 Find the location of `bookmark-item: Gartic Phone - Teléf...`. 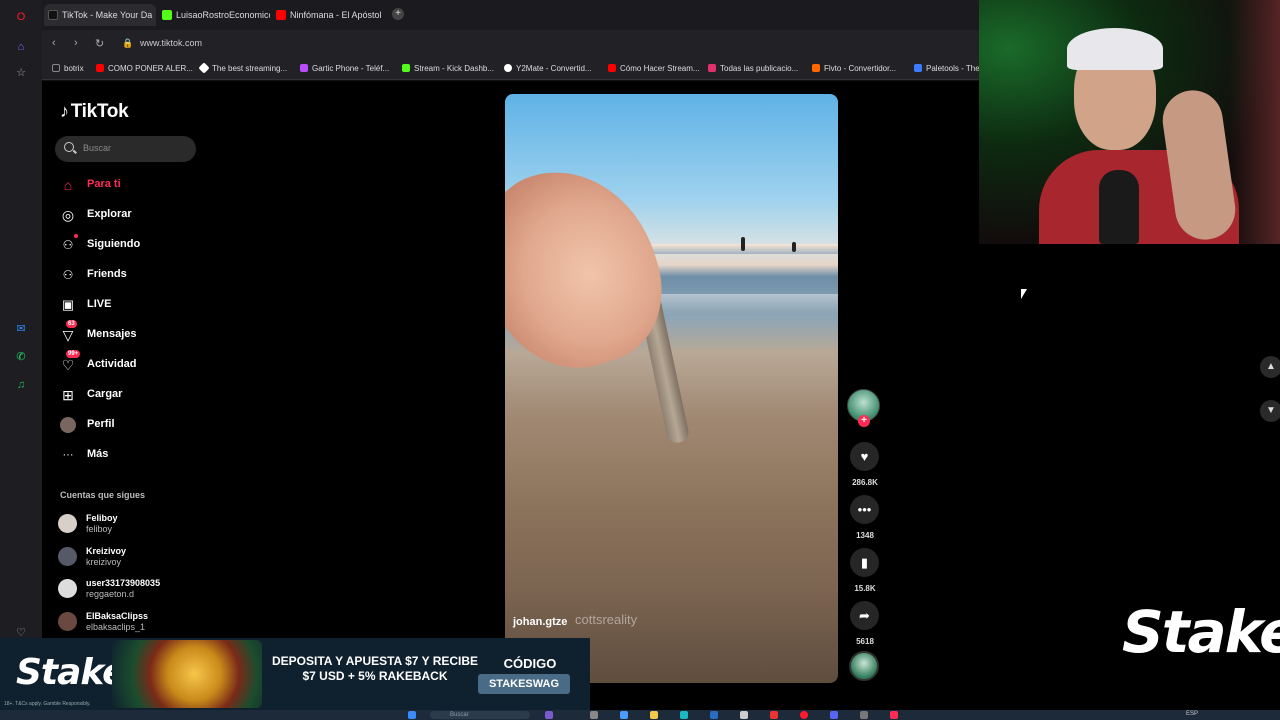

bookmark-item: Gartic Phone - Teléf... is located at coordinates (344, 68).